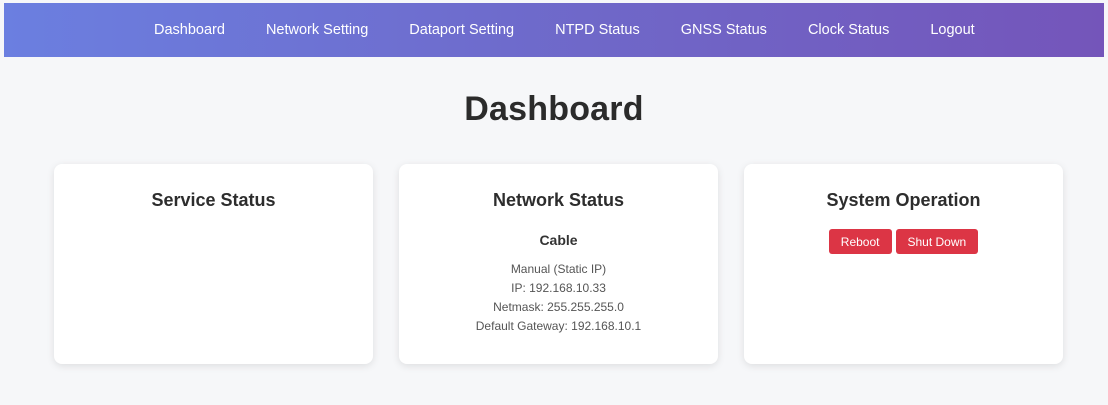  Describe the element at coordinates (558, 240) in the screenshot. I see `network-type: Cable` at that location.